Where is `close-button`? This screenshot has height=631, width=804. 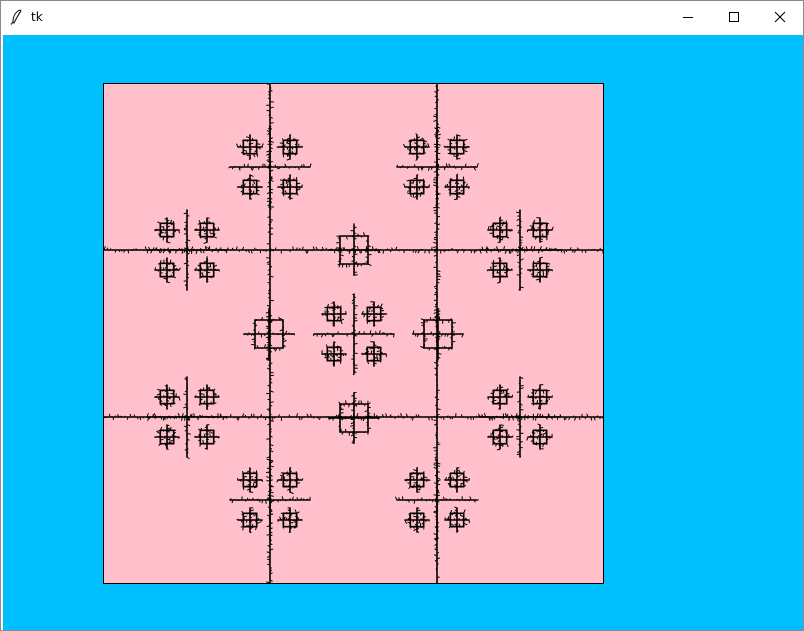 close-button is located at coordinates (780, 17).